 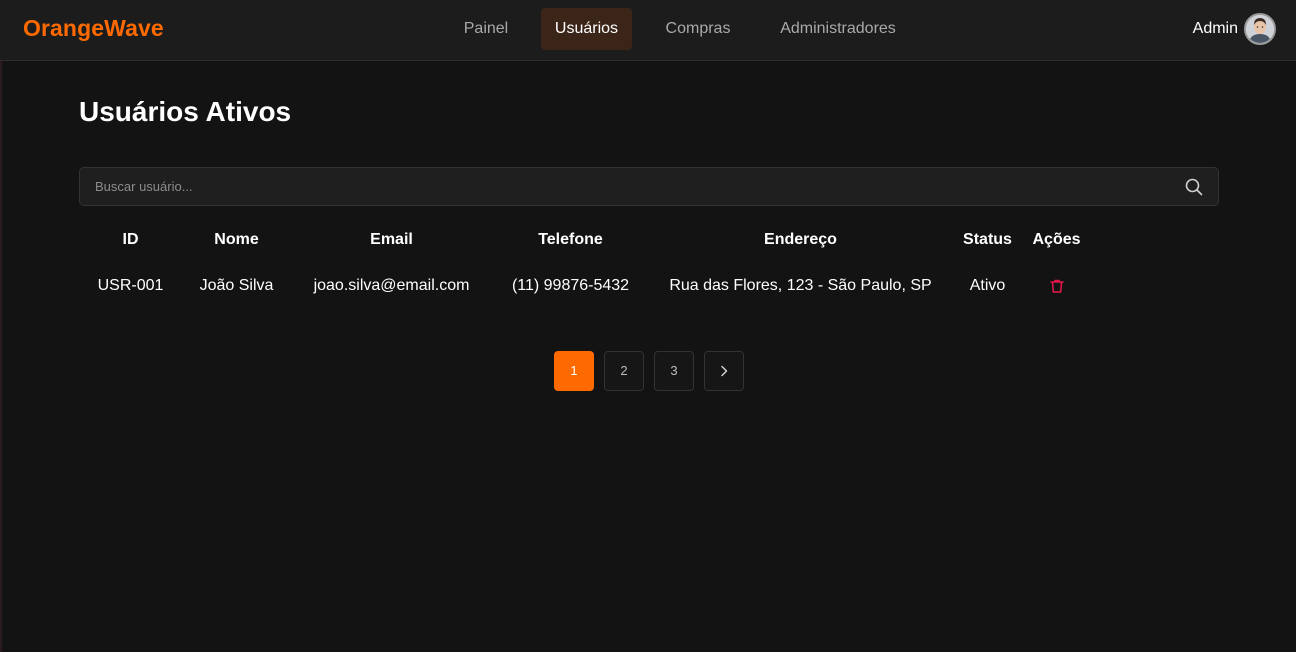 What do you see at coordinates (391, 239) in the screenshot?
I see `header-email: Email` at bounding box center [391, 239].